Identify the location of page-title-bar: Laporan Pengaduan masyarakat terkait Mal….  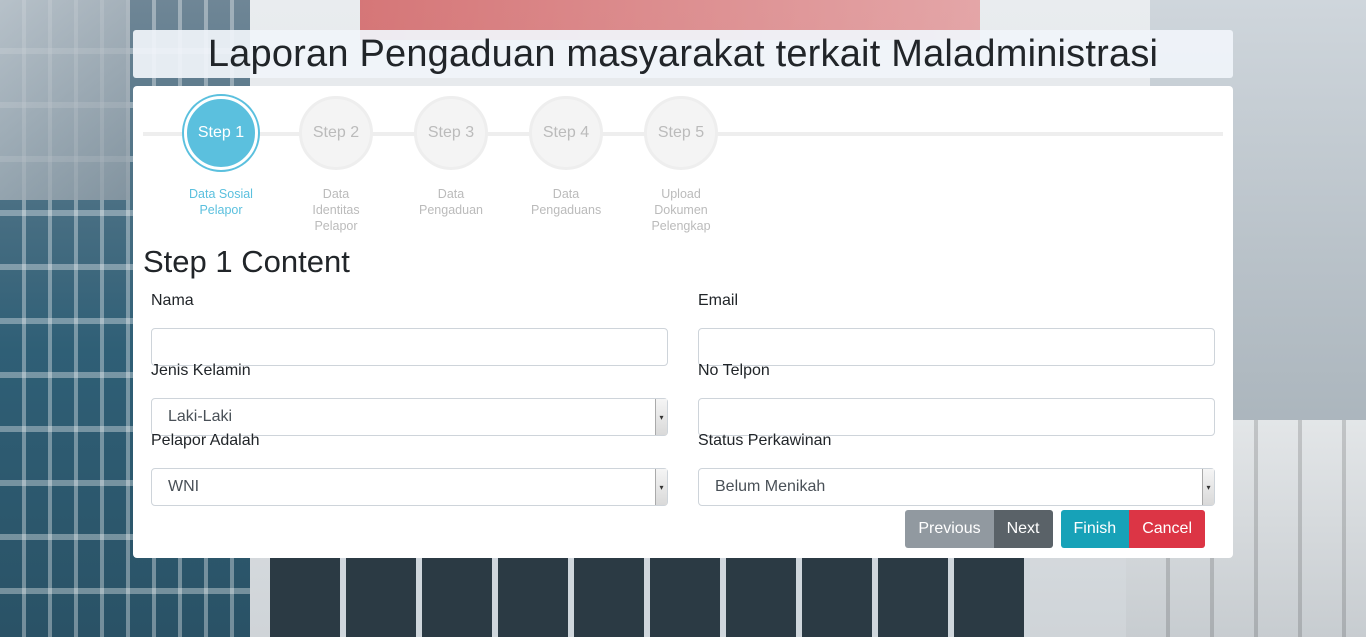
(683, 54).